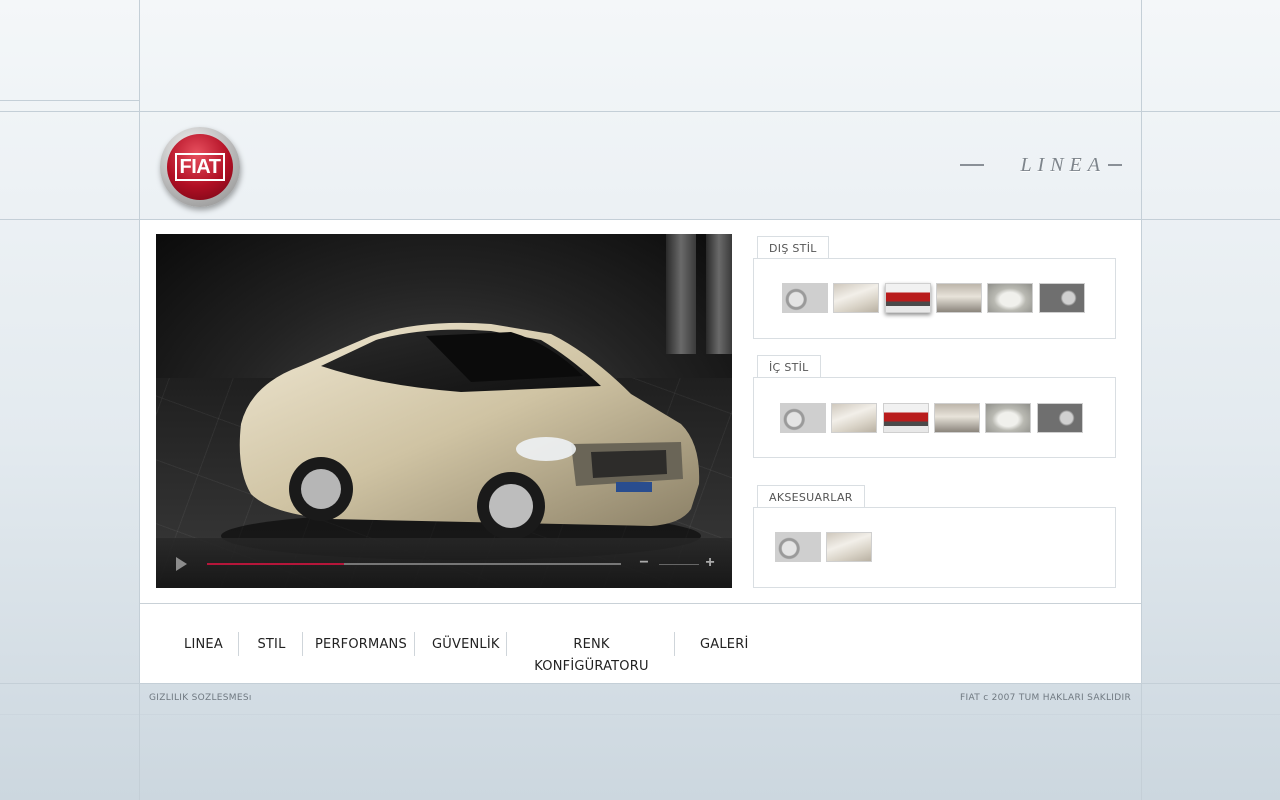 This screenshot has height=800, width=1280. Describe the element at coordinates (461, 441) in the screenshot. I see `car-image` at that location.